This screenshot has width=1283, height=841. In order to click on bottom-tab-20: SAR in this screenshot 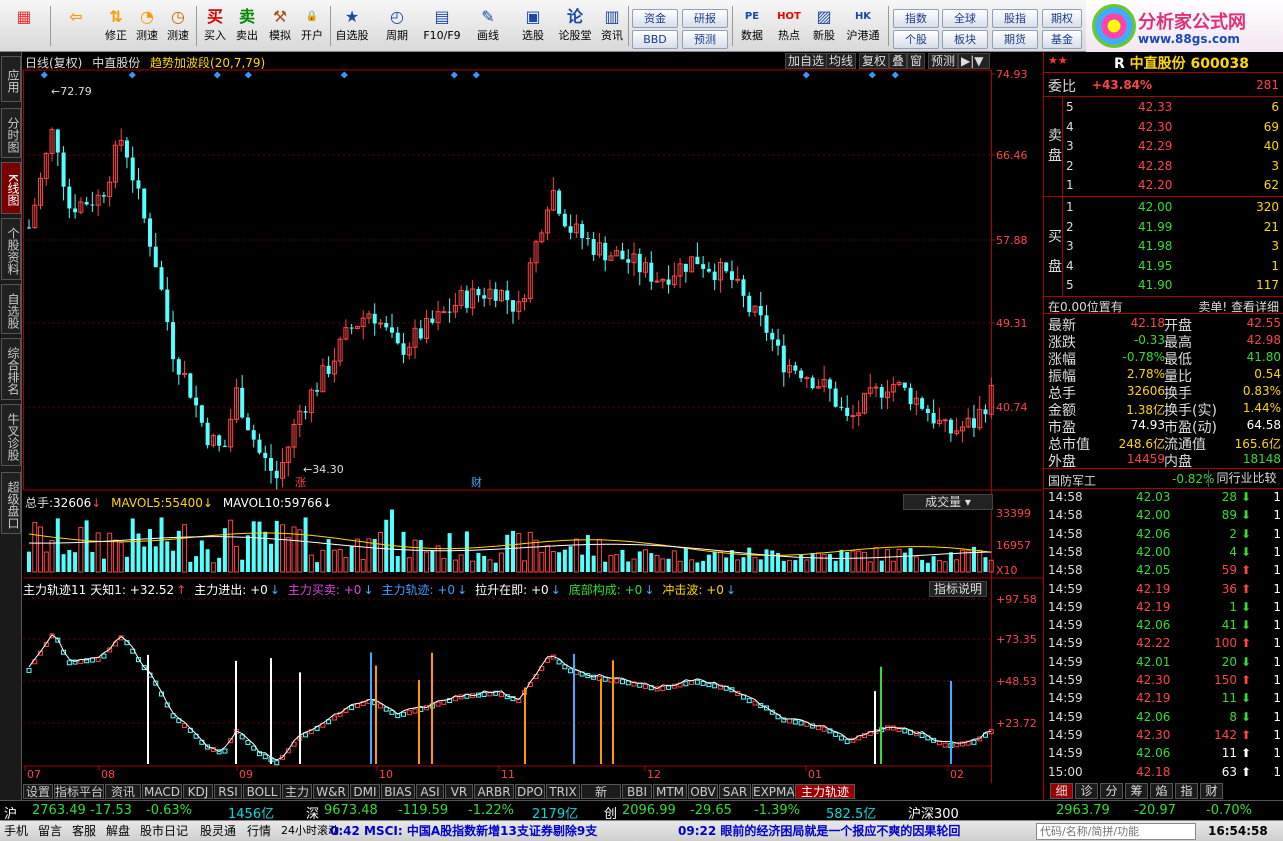, I will do `click(735, 791)`.